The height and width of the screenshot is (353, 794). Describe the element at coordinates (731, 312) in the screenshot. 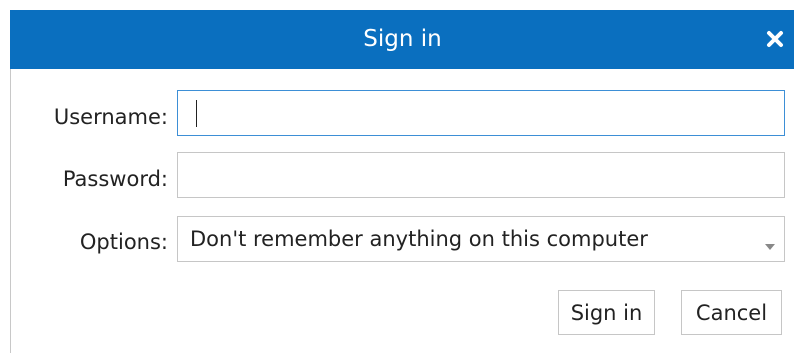

I see `cancel-button: Cancel` at that location.